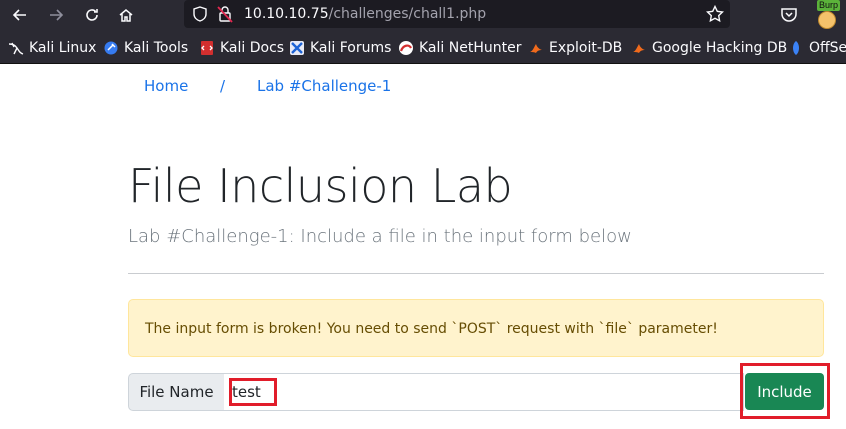  What do you see at coordinates (156, 48) in the screenshot?
I see `bookmark-label: Kali Tools` at bounding box center [156, 48].